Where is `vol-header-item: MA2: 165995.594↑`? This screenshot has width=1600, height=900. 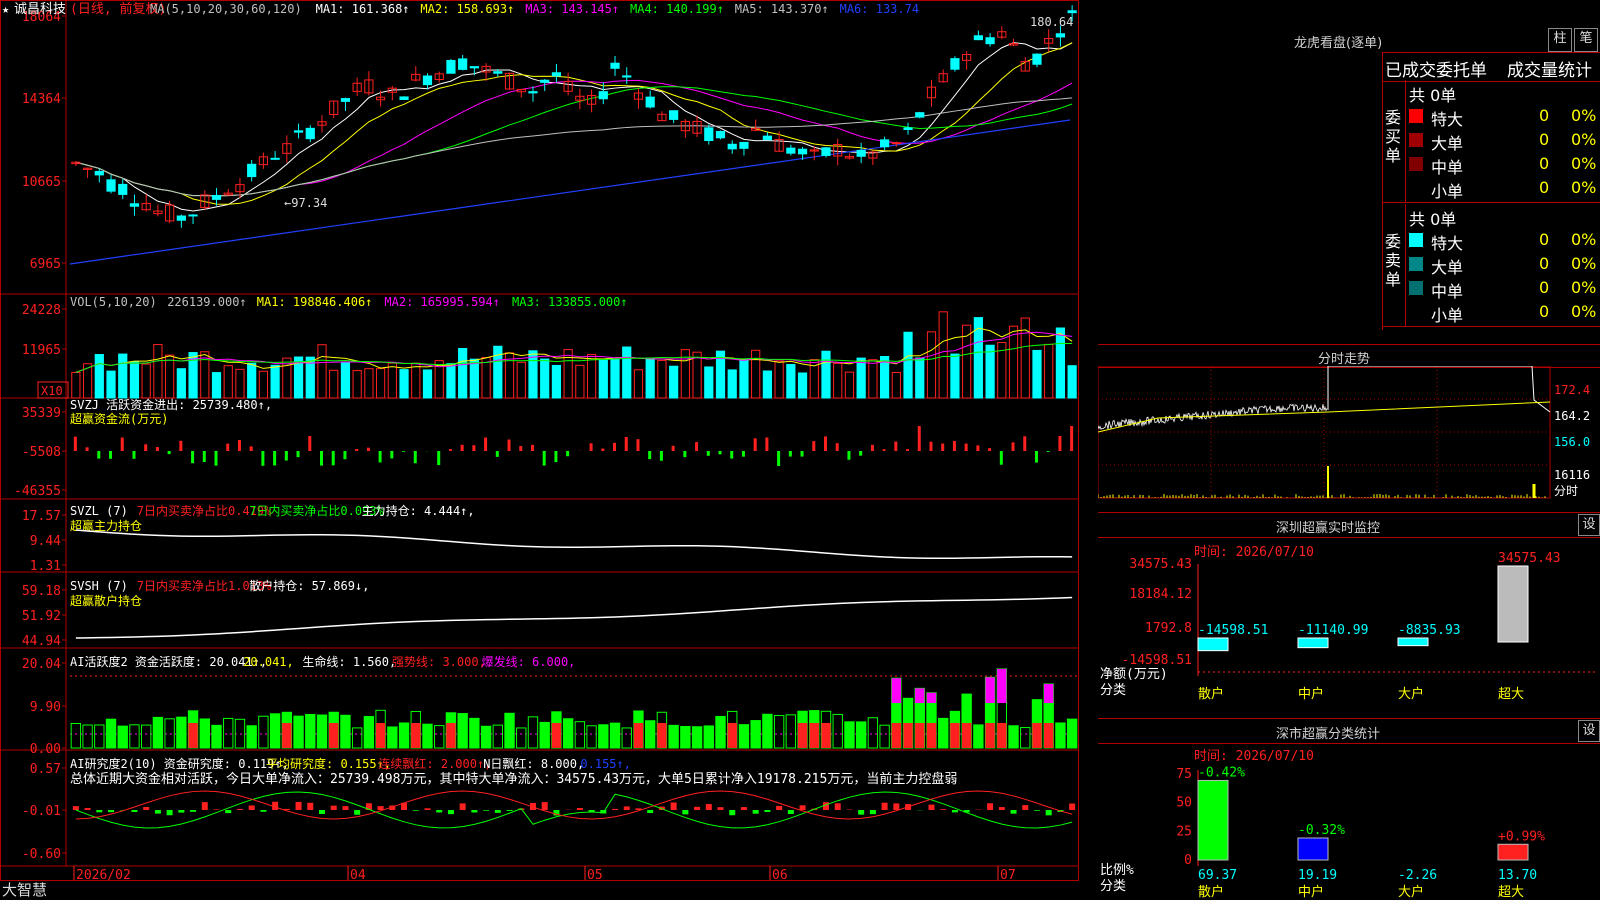 vol-header-item: MA2: 165995.594↑ is located at coordinates (442, 302).